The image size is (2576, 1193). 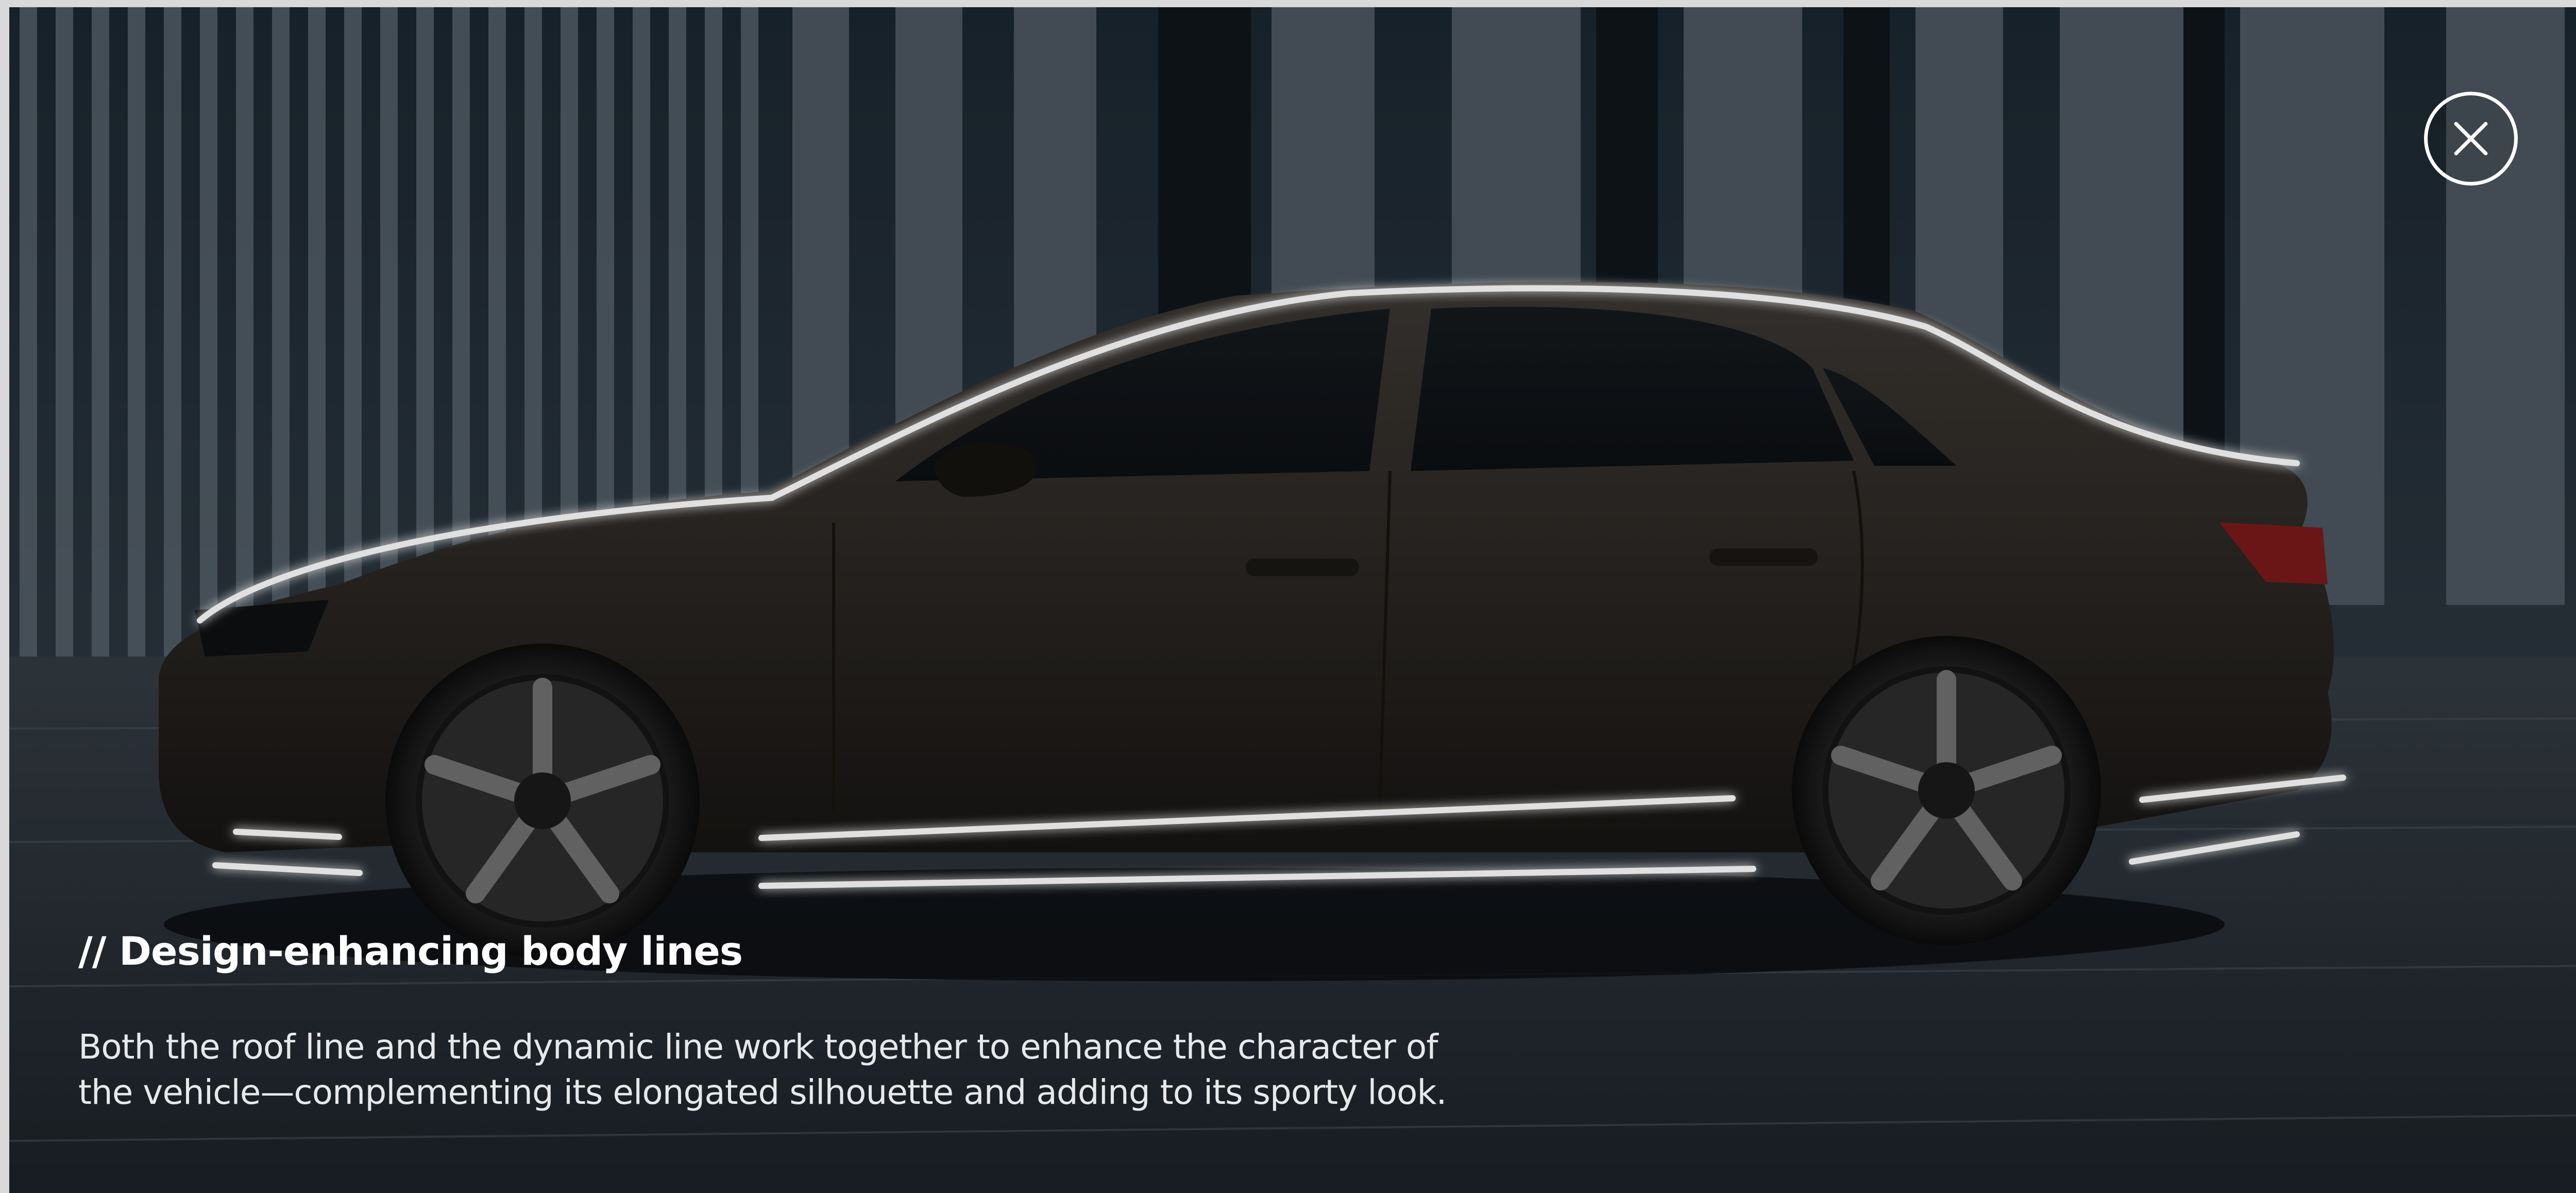 What do you see at coordinates (410, 951) in the screenshot?
I see `caption-title: // Design-enhancing body lines` at bounding box center [410, 951].